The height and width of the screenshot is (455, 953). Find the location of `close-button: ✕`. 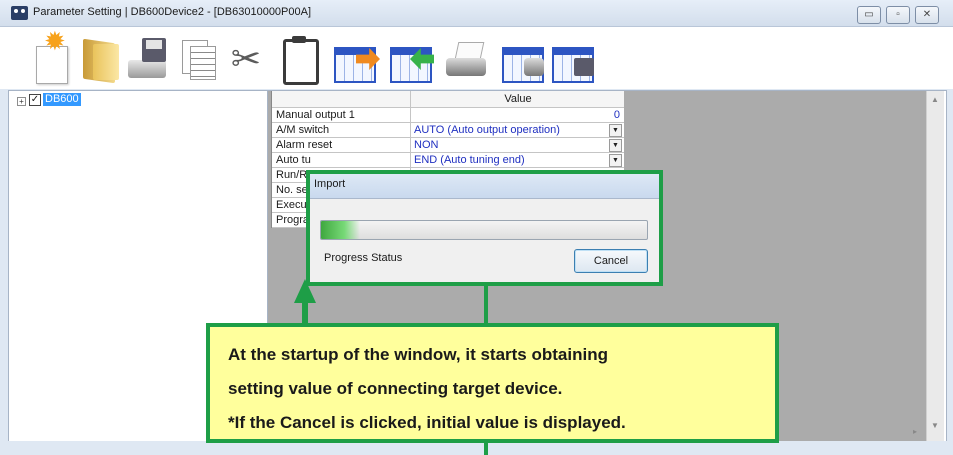

close-button: ✕ is located at coordinates (927, 15).